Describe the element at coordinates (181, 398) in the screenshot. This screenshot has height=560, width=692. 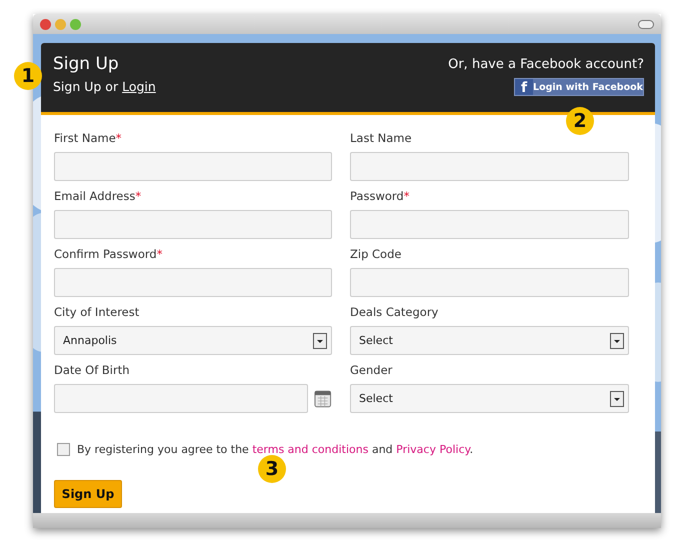
I see `date-field` at that location.